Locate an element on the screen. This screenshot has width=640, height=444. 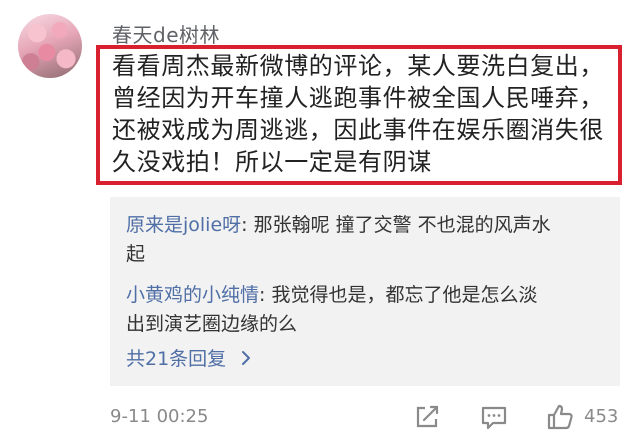
comment-timestamp: 9-11 00:25 is located at coordinates (159, 416).